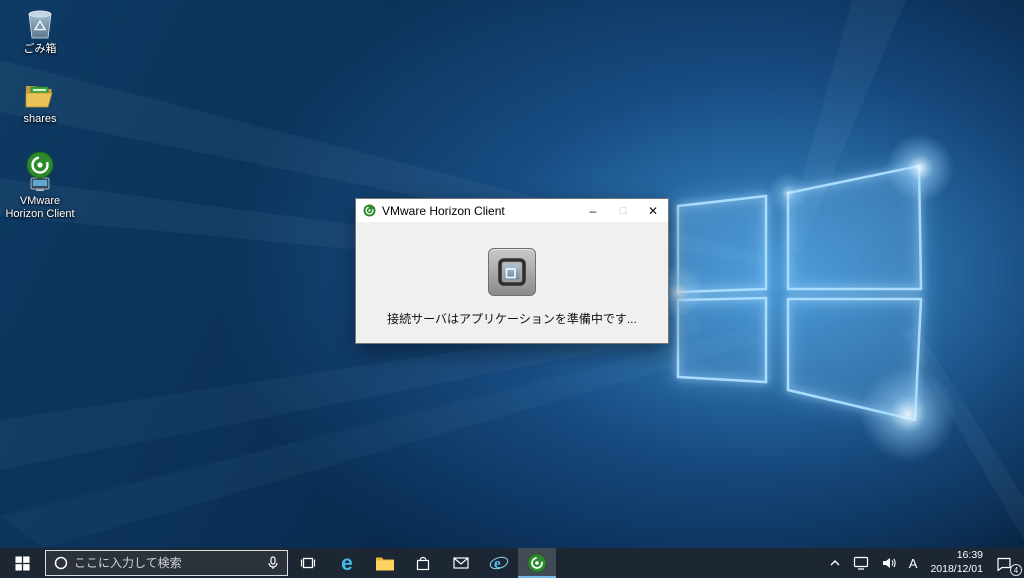  What do you see at coordinates (40, 95) in the screenshot?
I see `shared-folder-icon` at bounding box center [40, 95].